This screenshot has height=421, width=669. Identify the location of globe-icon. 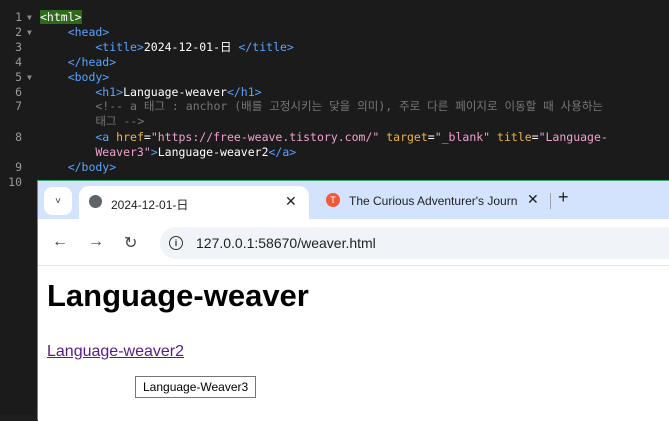
(95, 201).